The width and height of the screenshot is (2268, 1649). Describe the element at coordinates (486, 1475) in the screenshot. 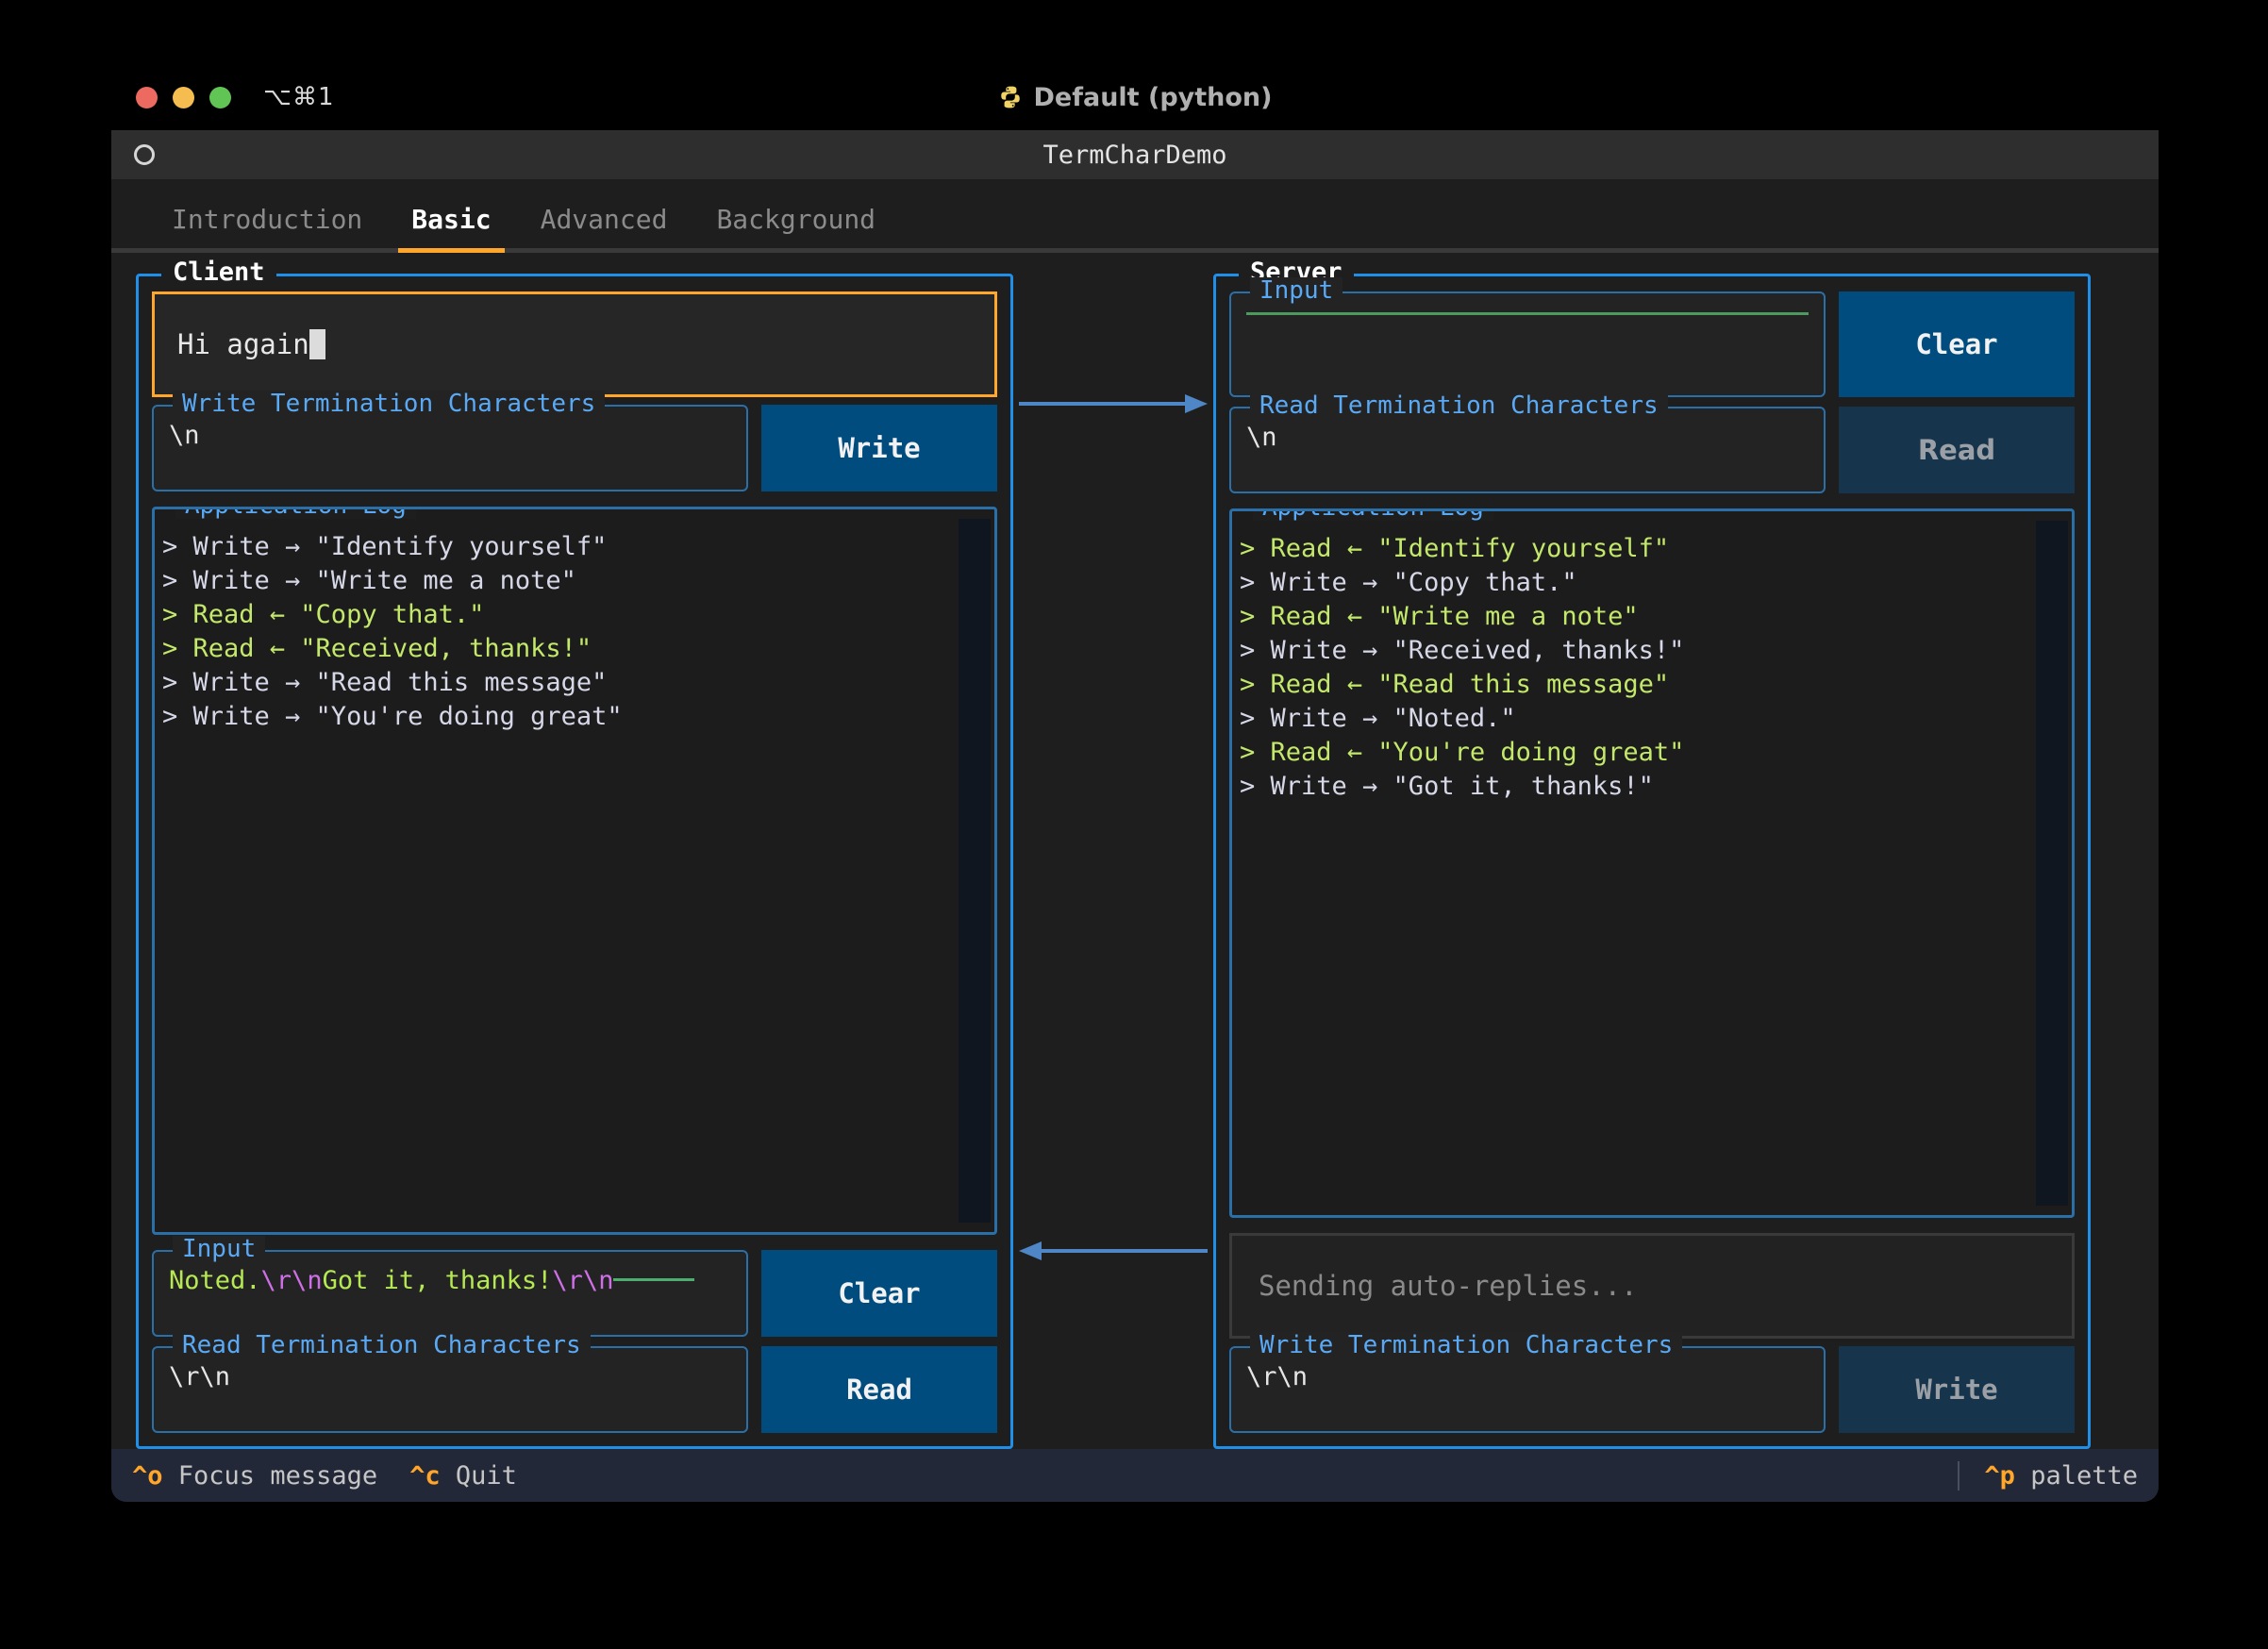

I see `binding-label: Quit` at that location.